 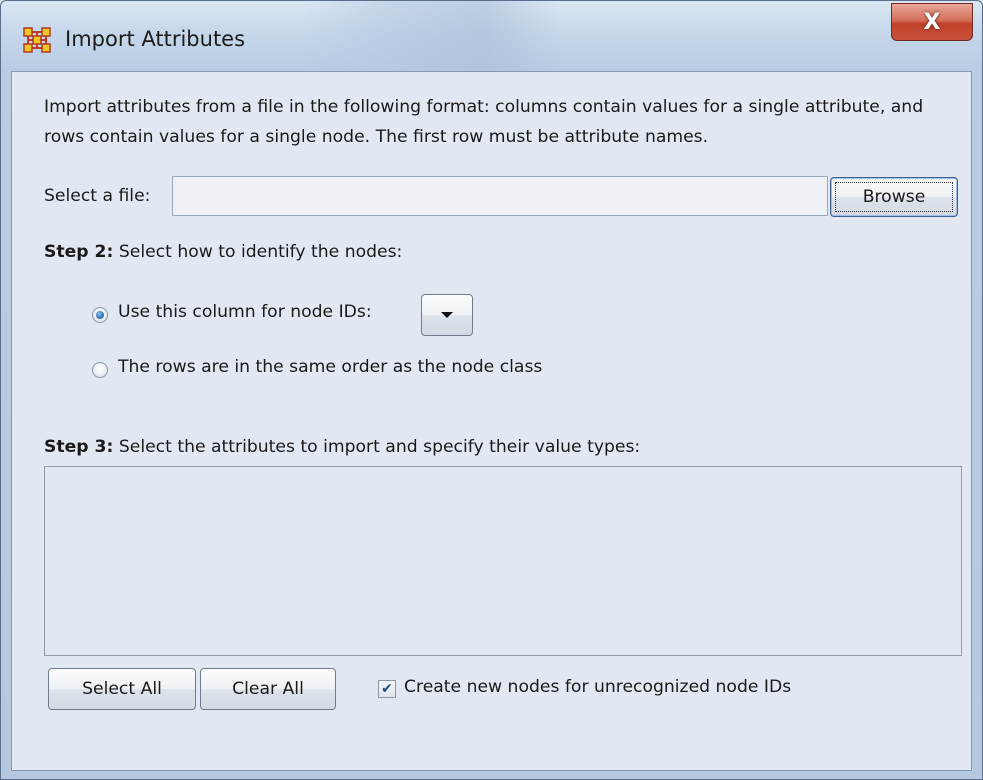 I want to click on select-file-label: Select a file:, so click(x=97, y=196).